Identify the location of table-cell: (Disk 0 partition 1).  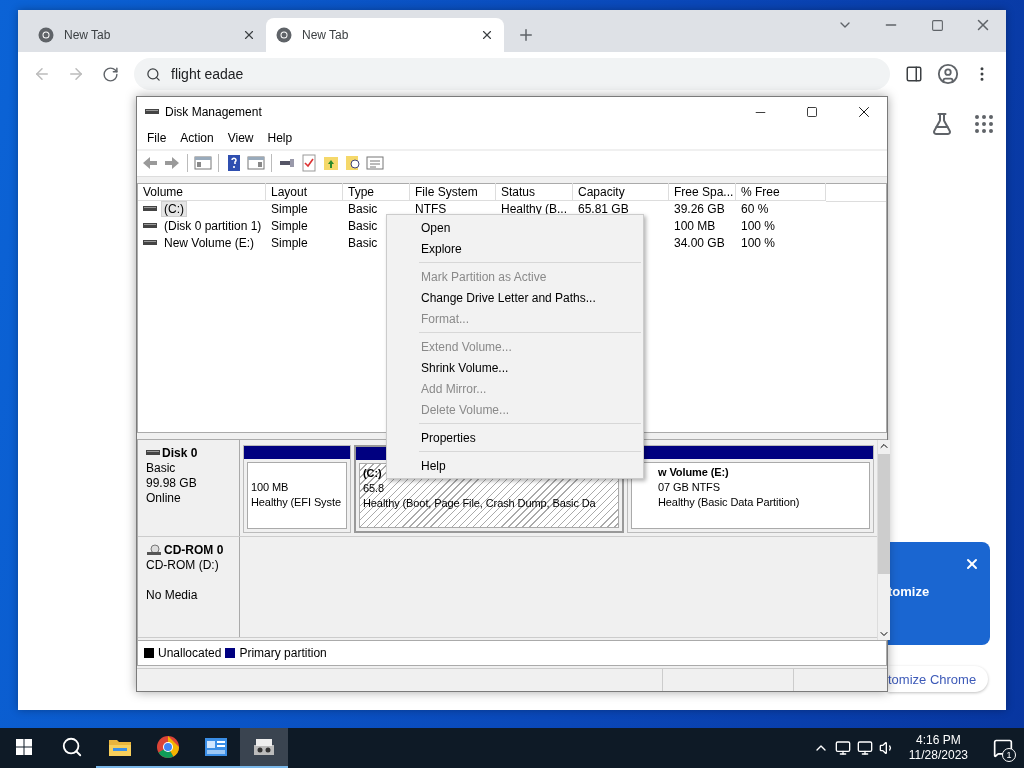
(213, 226).